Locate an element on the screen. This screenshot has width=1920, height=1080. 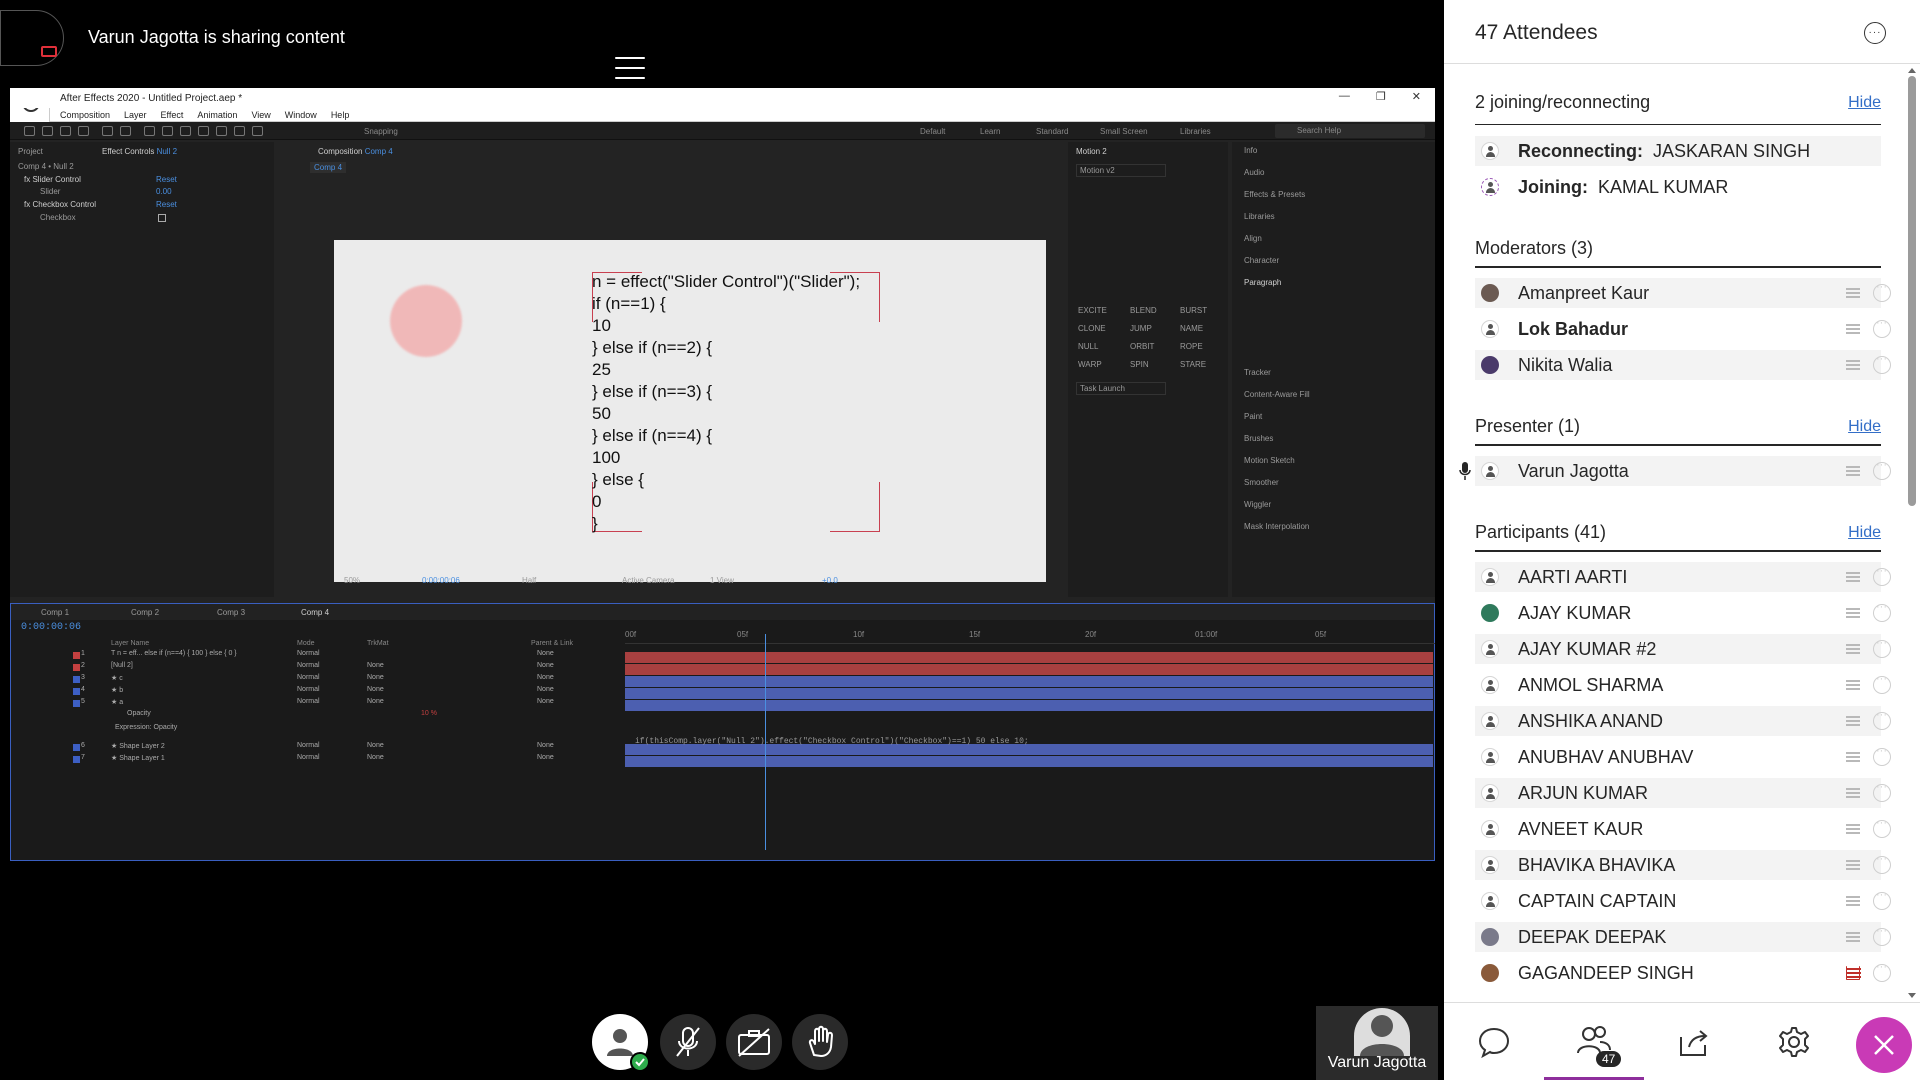
attendees-tab: 47 is located at coordinates (1594, 1041).